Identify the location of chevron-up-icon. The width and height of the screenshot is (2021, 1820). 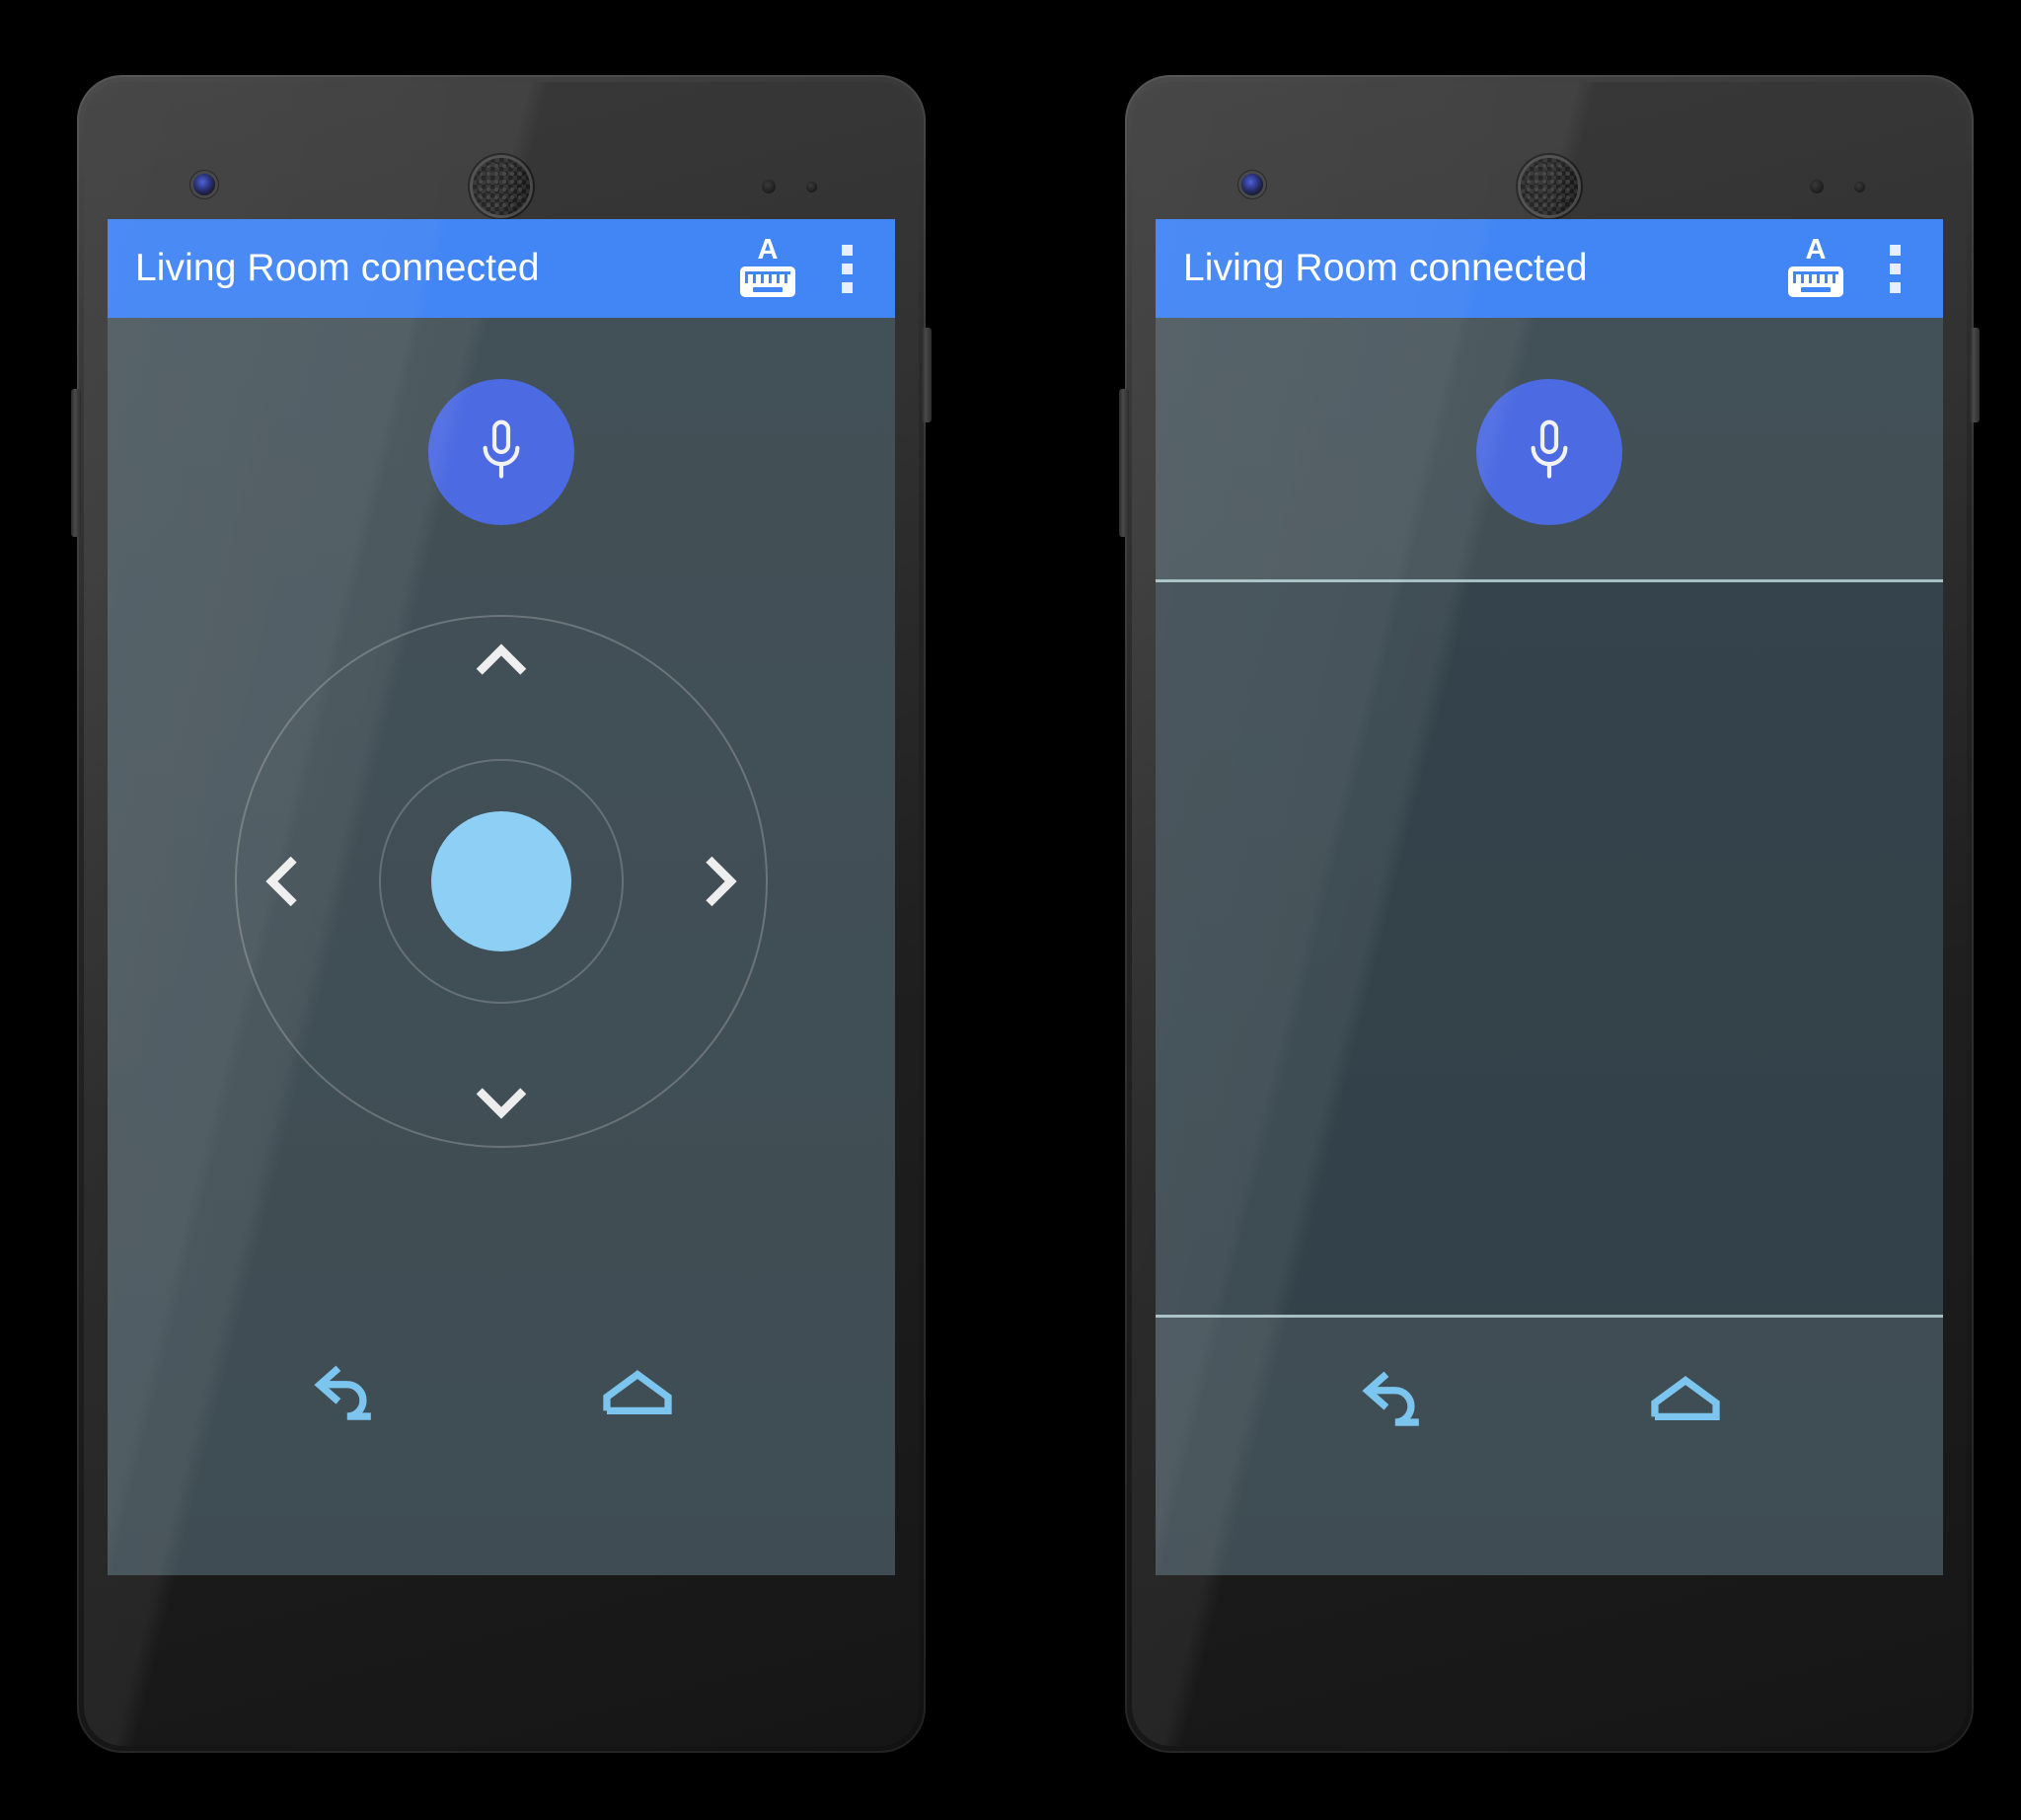
(501, 659).